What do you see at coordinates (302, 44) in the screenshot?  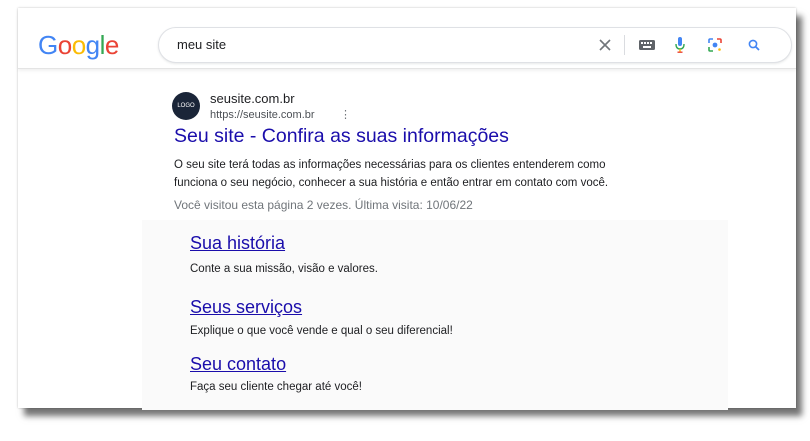 I see `search-input` at bounding box center [302, 44].